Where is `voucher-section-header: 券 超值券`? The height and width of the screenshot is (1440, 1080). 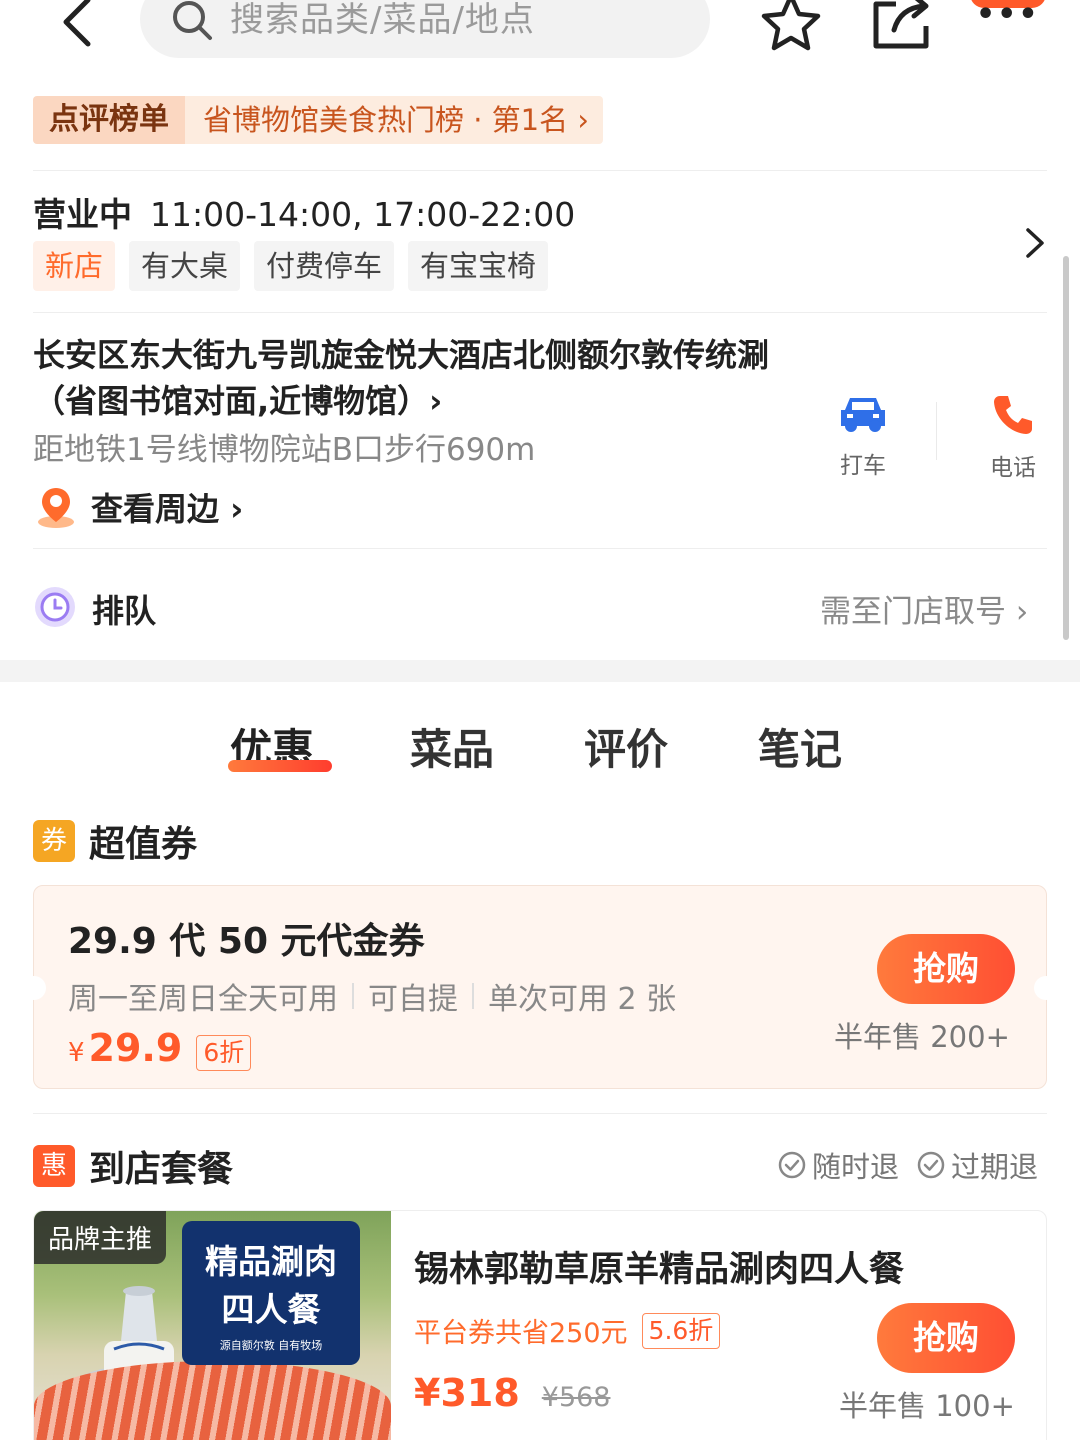
voucher-section-header: 券 超值券 is located at coordinates (115, 841).